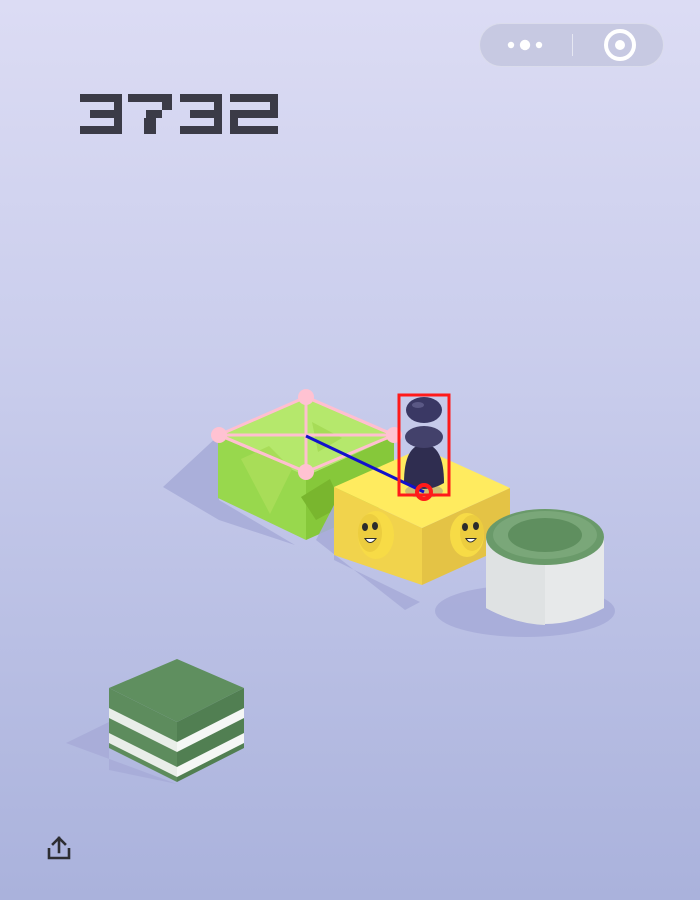 This screenshot has width=700, height=900. I want to click on striped-stack-platform, so click(155, 721).